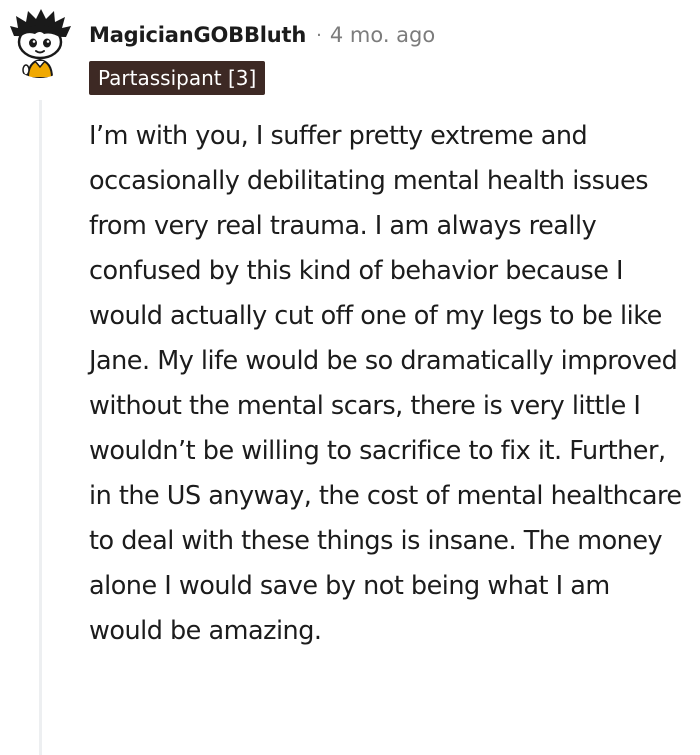  What do you see at coordinates (40, 427) in the screenshot?
I see `thread-line` at bounding box center [40, 427].